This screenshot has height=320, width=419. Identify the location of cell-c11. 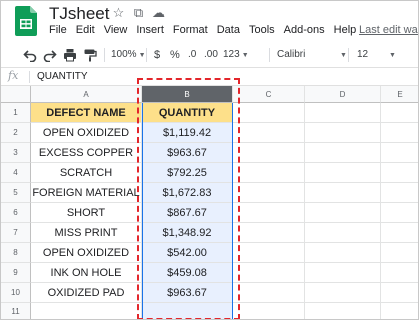
(269, 311).